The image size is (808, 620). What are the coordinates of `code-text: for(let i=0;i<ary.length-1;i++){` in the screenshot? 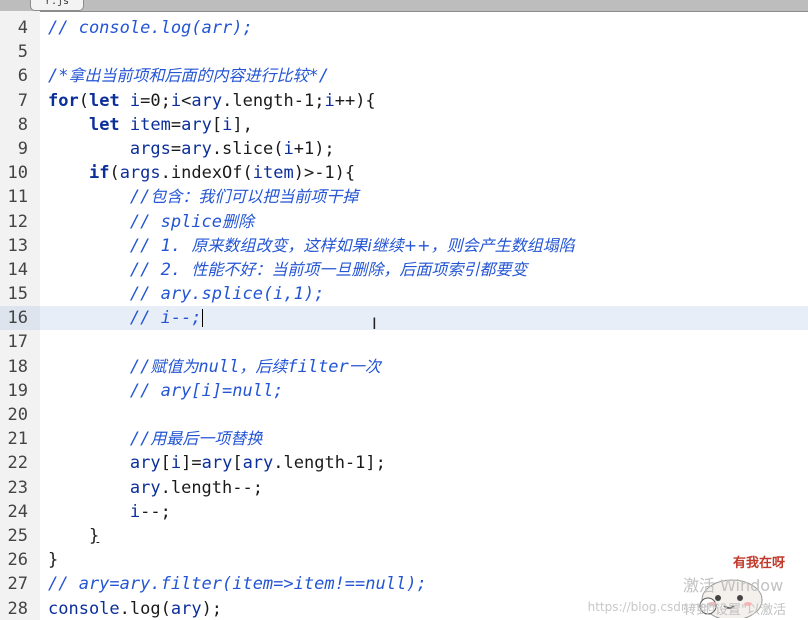 It's located at (212, 101).